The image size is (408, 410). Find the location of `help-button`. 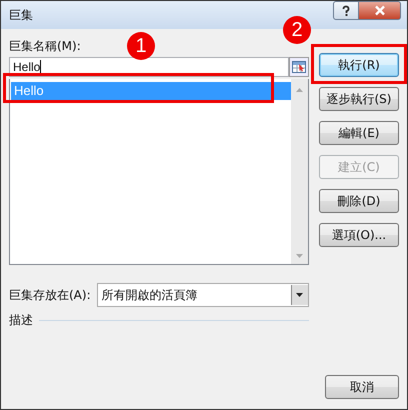

help-button is located at coordinates (346, 10).